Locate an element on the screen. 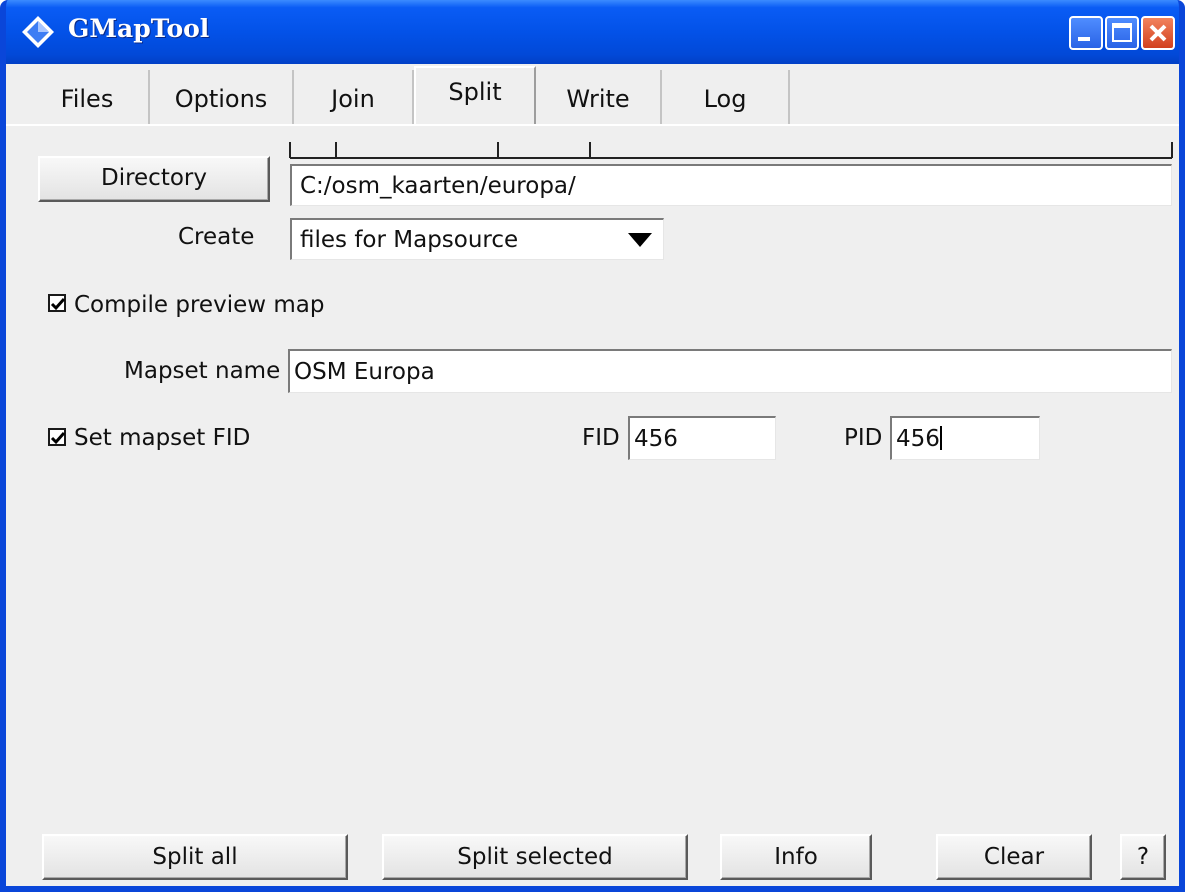 This screenshot has width=1185, height=892. tab-files: Files is located at coordinates (88, 98).